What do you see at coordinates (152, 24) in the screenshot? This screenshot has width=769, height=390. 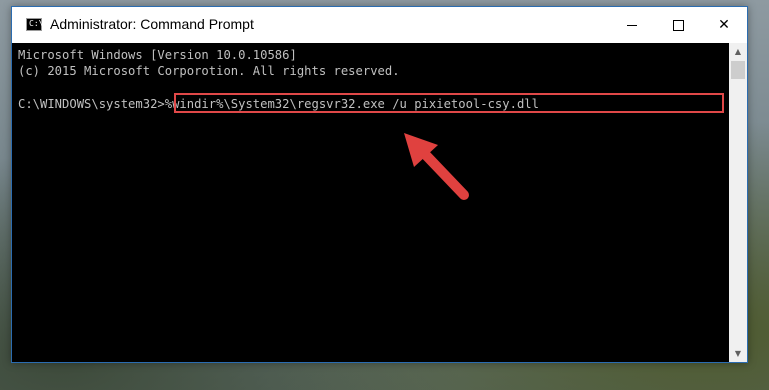 I see `window-title: Administrator: Command Prompt` at bounding box center [152, 24].